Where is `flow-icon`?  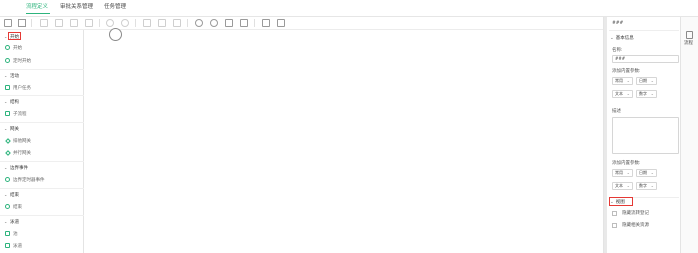 flow-icon is located at coordinates (281, 23).